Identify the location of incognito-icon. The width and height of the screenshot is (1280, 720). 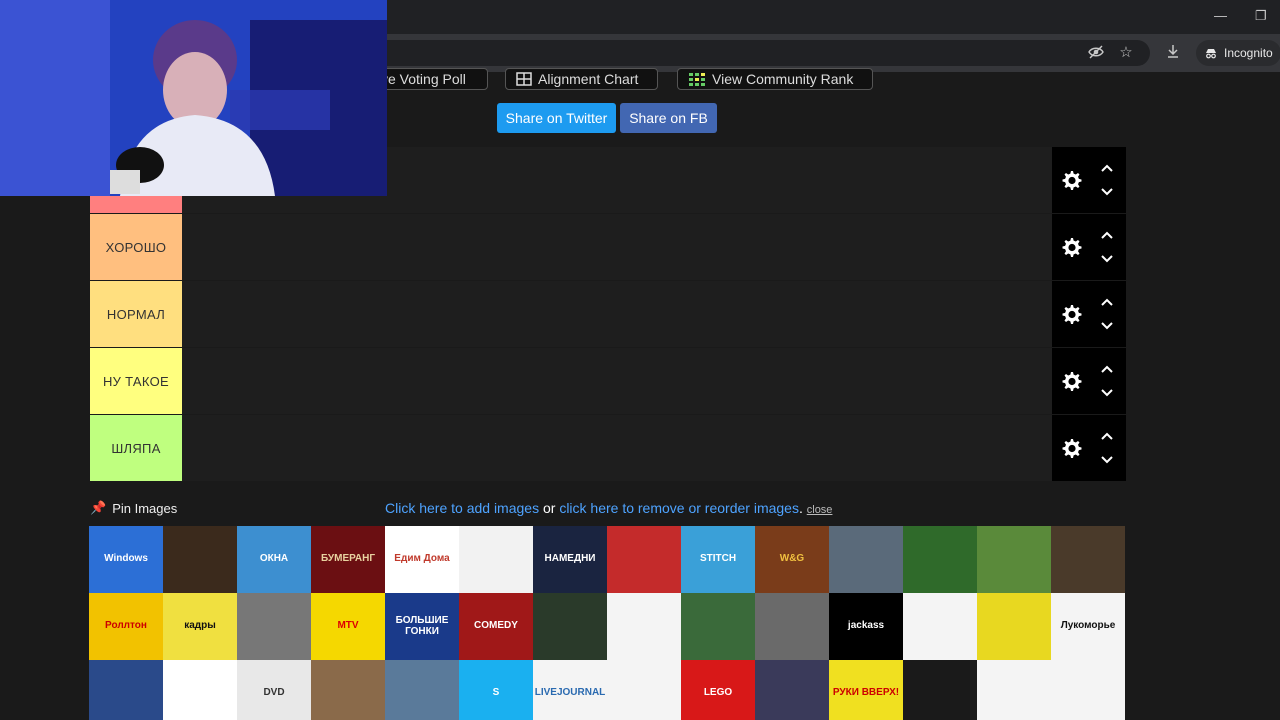
(1211, 54).